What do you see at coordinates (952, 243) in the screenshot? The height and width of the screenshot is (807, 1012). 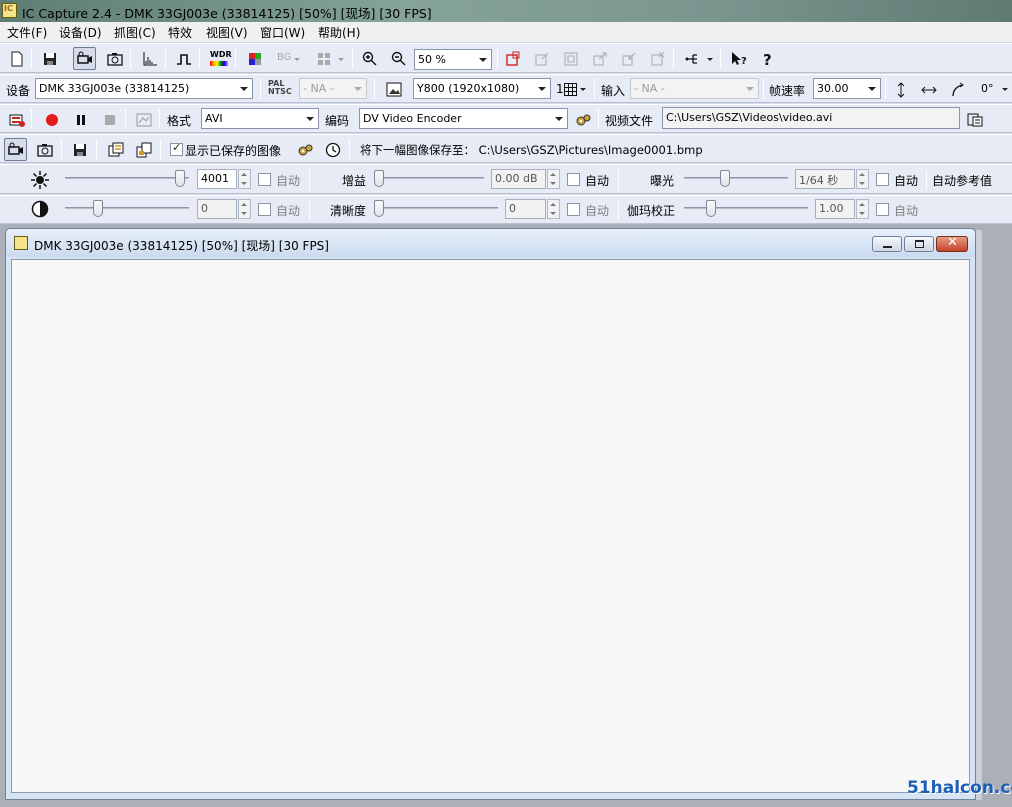 I see `close-button: ✕` at bounding box center [952, 243].